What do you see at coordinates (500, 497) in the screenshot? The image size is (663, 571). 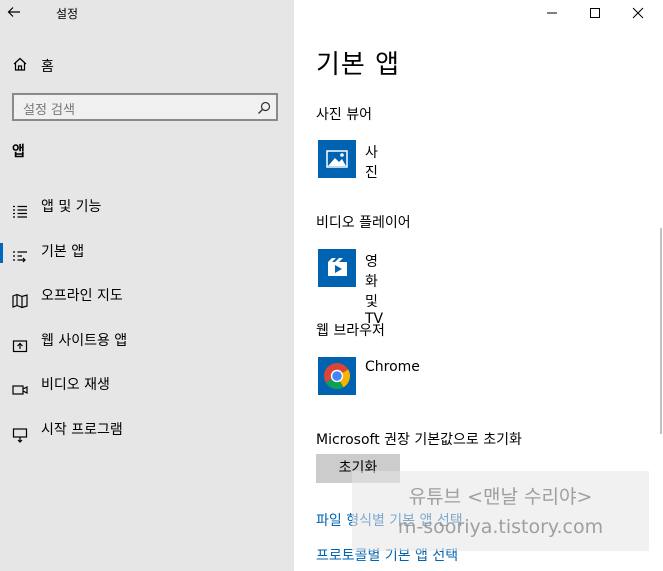 I see `watermark-line1: 유튜브 <맨날 수리야>` at bounding box center [500, 497].